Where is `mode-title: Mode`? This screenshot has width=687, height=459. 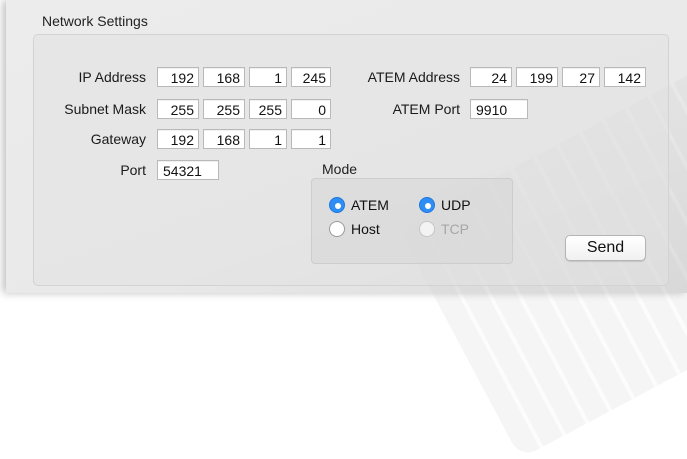
mode-title: Mode is located at coordinates (340, 169).